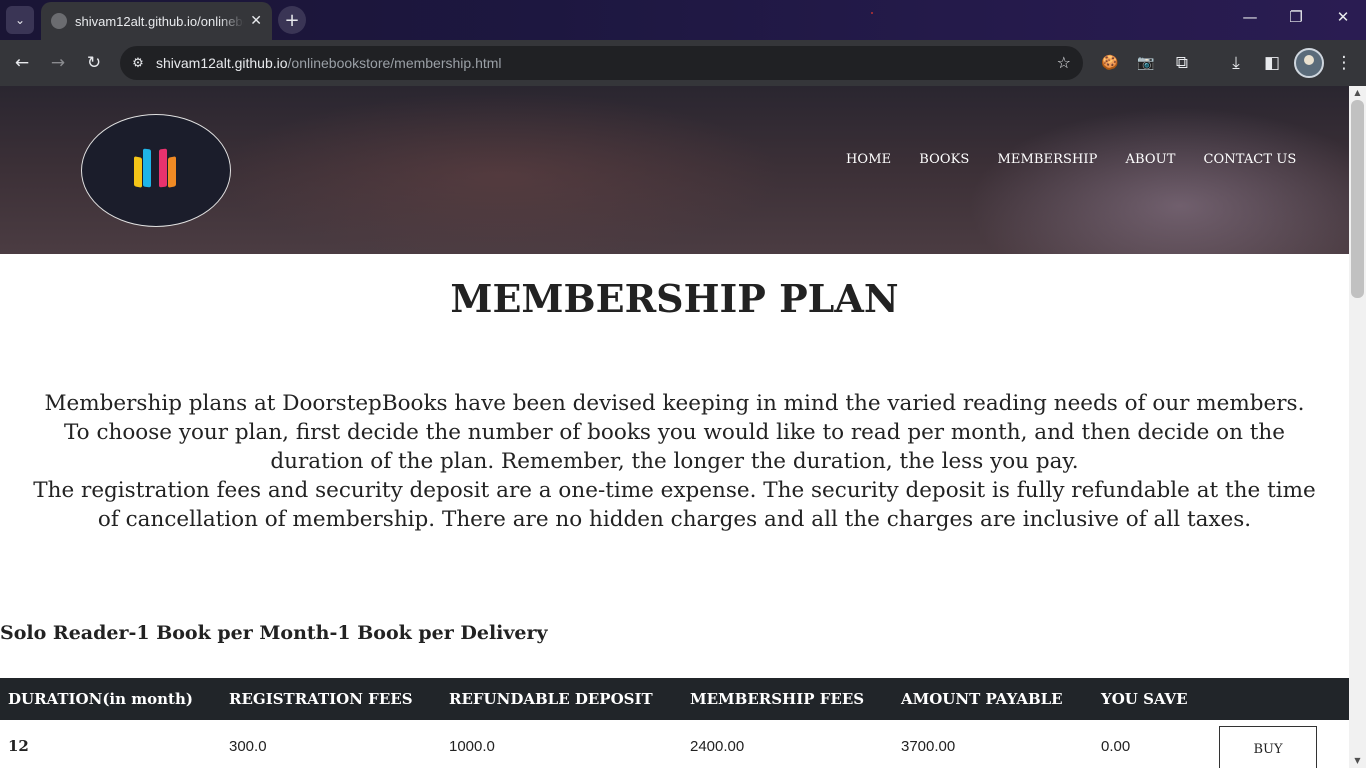  Describe the element at coordinates (110, 699) in the screenshot. I see `col-duration: DURATION(in month)` at that location.